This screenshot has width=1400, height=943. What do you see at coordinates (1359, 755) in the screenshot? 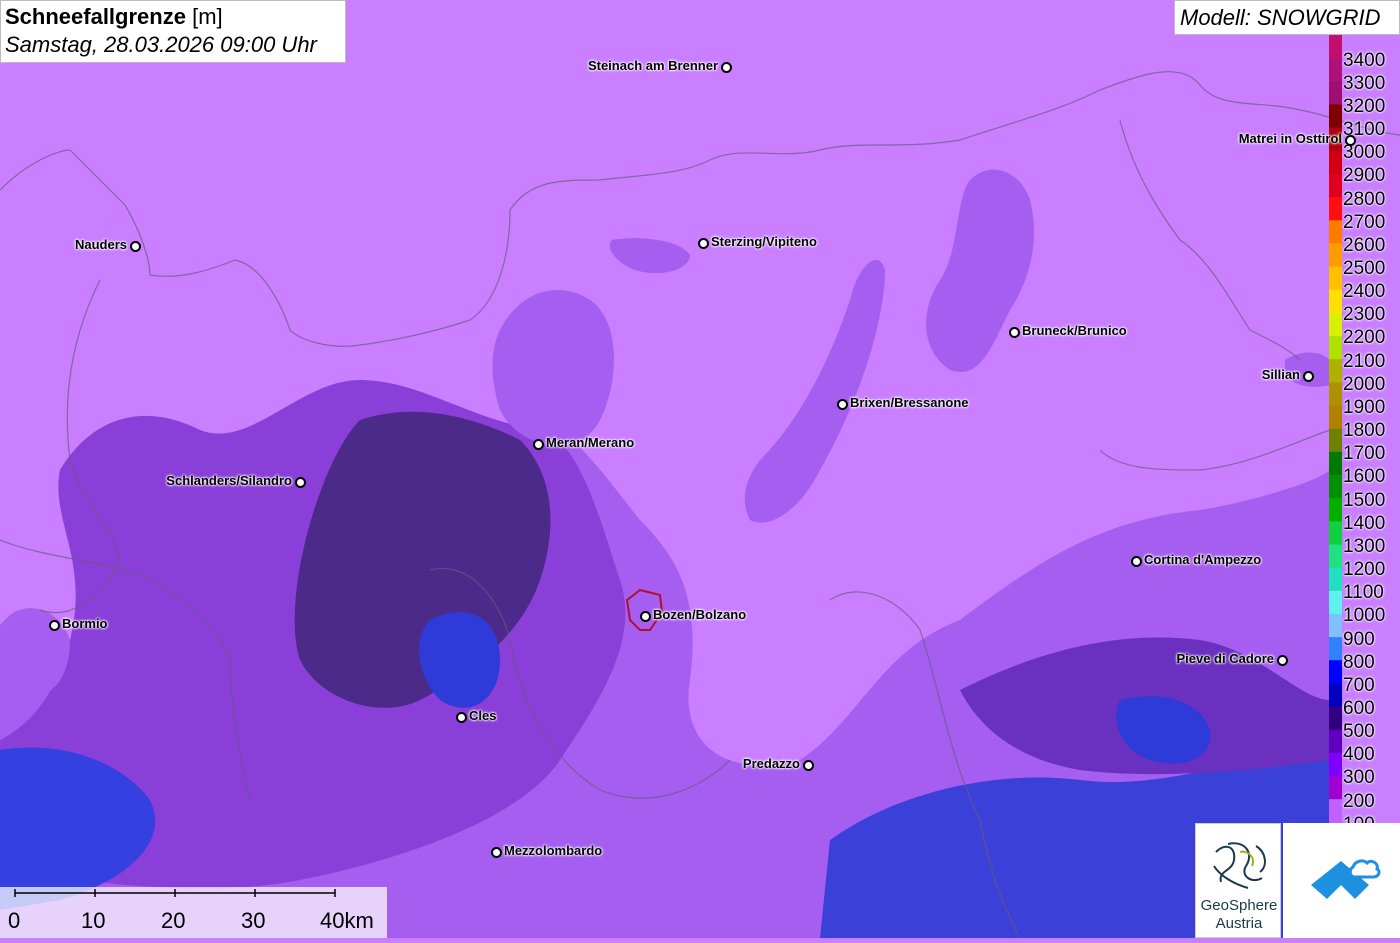
I see `legend-label: 400` at bounding box center [1359, 755].